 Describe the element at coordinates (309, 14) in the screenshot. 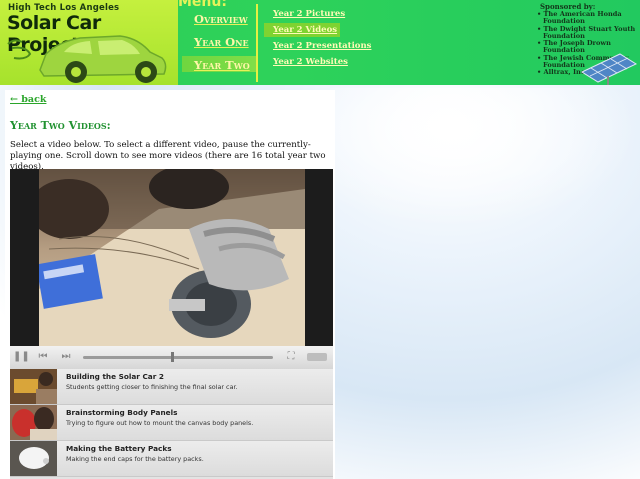

I see `subnav-pictures: Year 2 Pictures` at that location.